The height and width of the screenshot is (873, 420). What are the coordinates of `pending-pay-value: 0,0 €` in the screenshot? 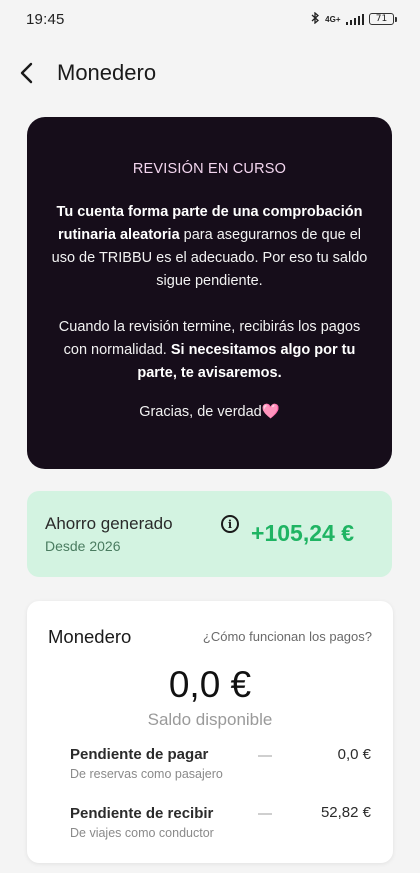 It's located at (354, 754).